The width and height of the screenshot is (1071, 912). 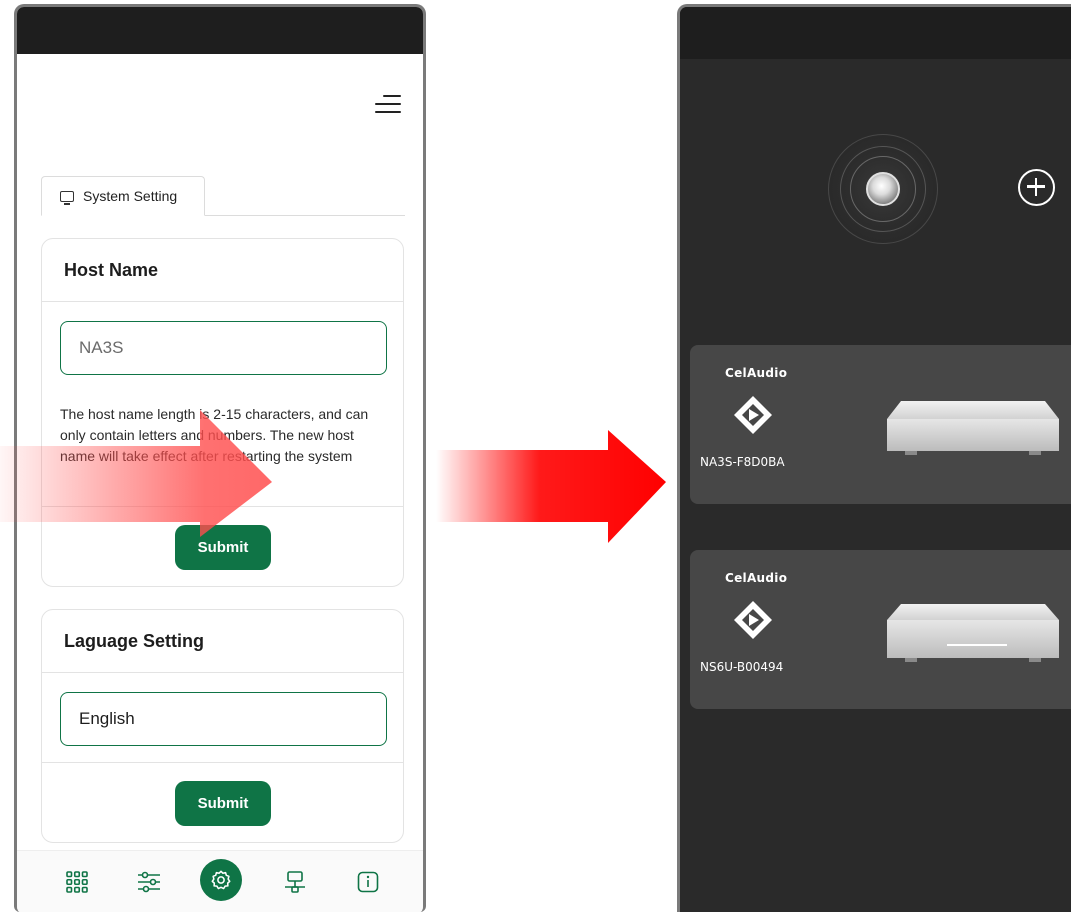 I want to click on speaker-scan-icon, so click(x=883, y=189).